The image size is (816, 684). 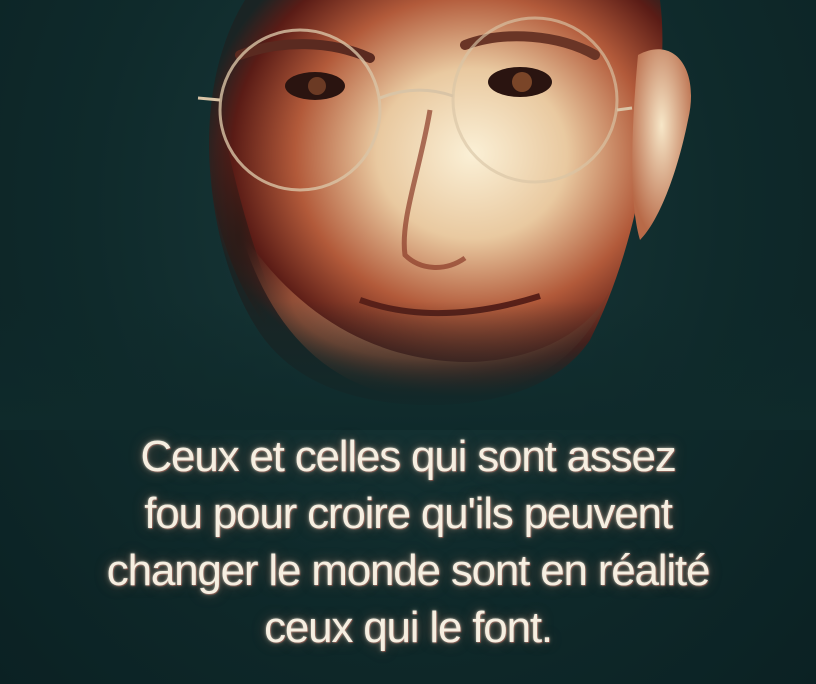 What do you see at coordinates (408, 513) in the screenshot?
I see `quote-line-2: fou pour croire qu'ils peuvent` at bounding box center [408, 513].